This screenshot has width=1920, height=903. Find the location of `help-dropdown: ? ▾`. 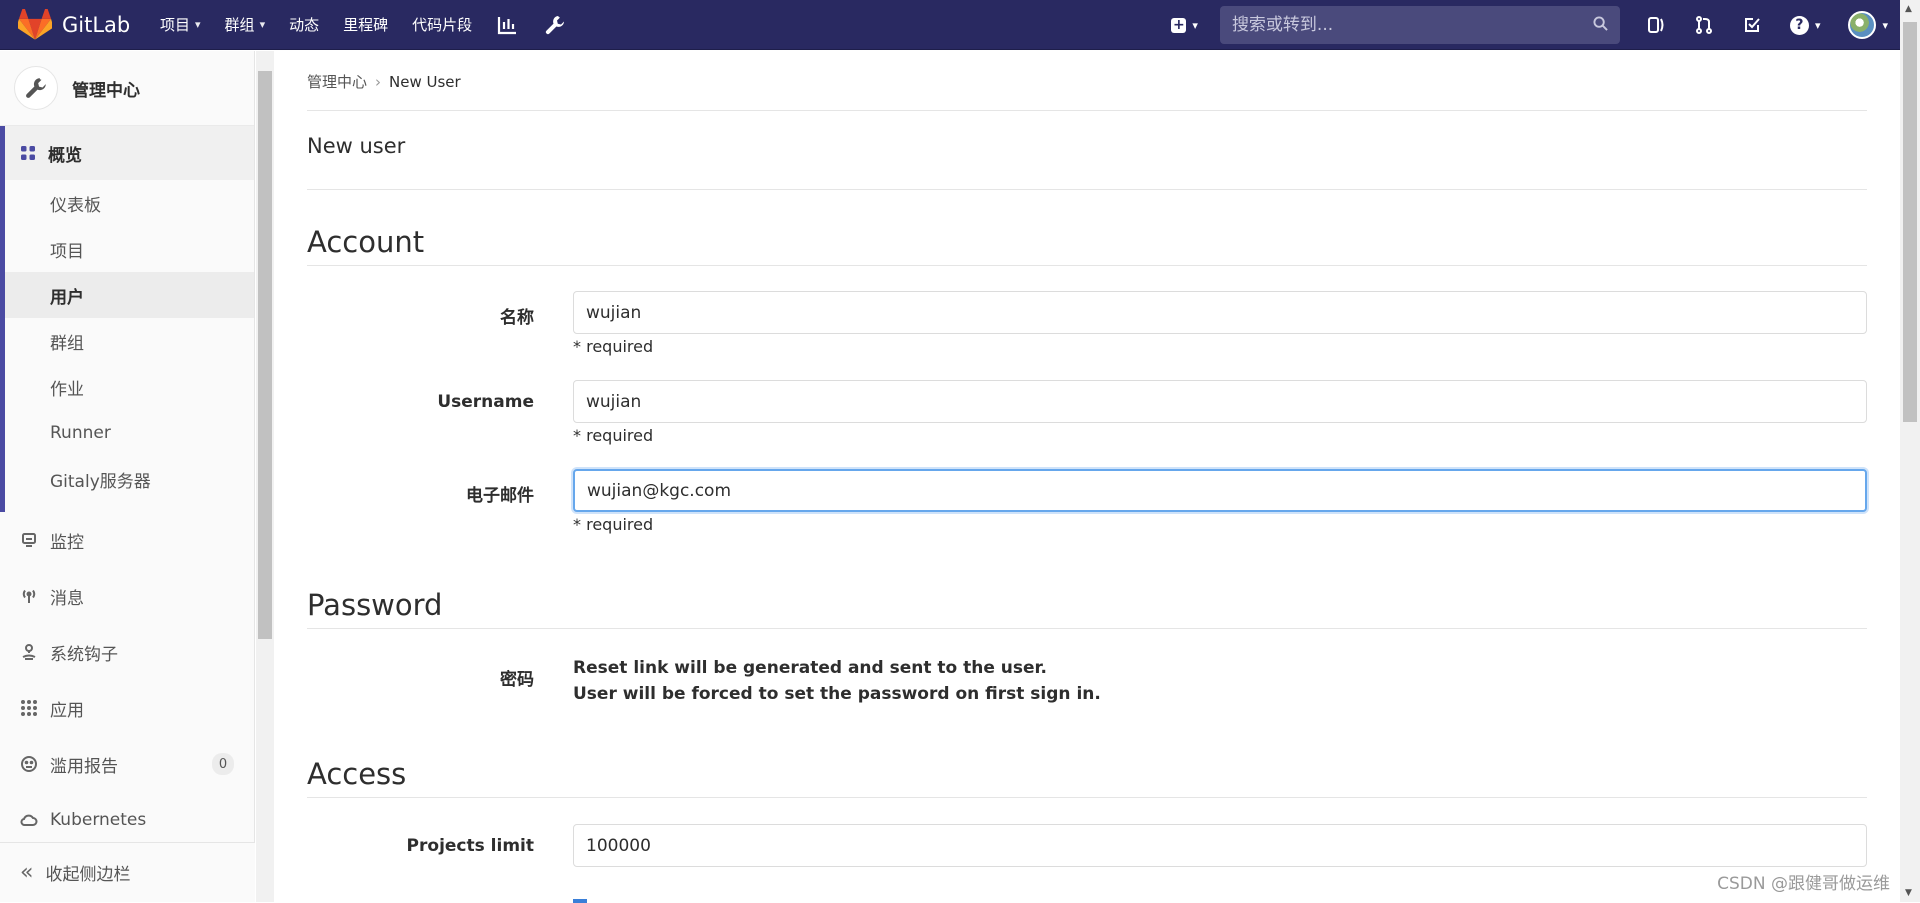

help-dropdown: ? ▾ is located at coordinates (1805, 25).